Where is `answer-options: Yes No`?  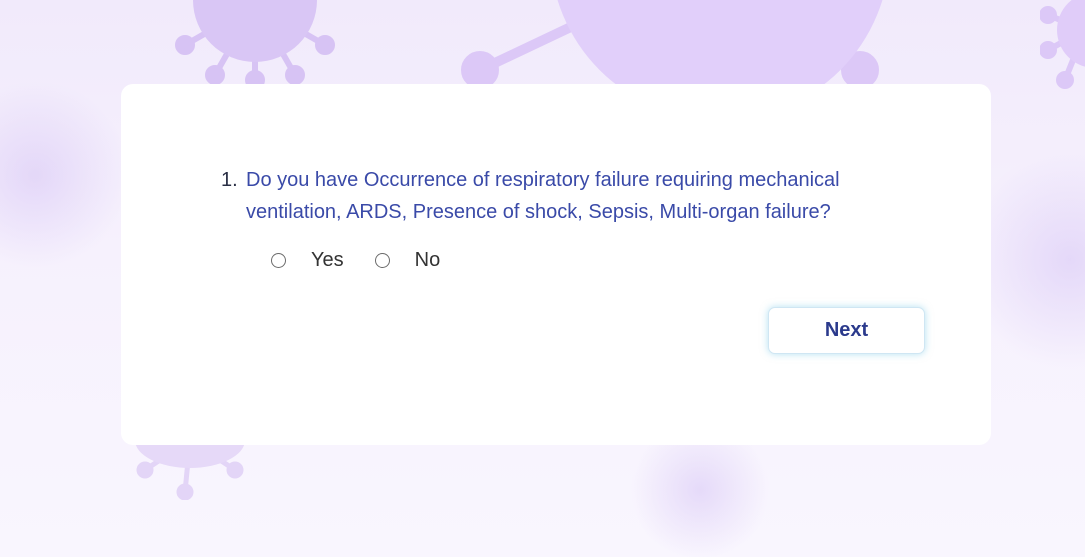 answer-options: Yes No is located at coordinates (355, 260).